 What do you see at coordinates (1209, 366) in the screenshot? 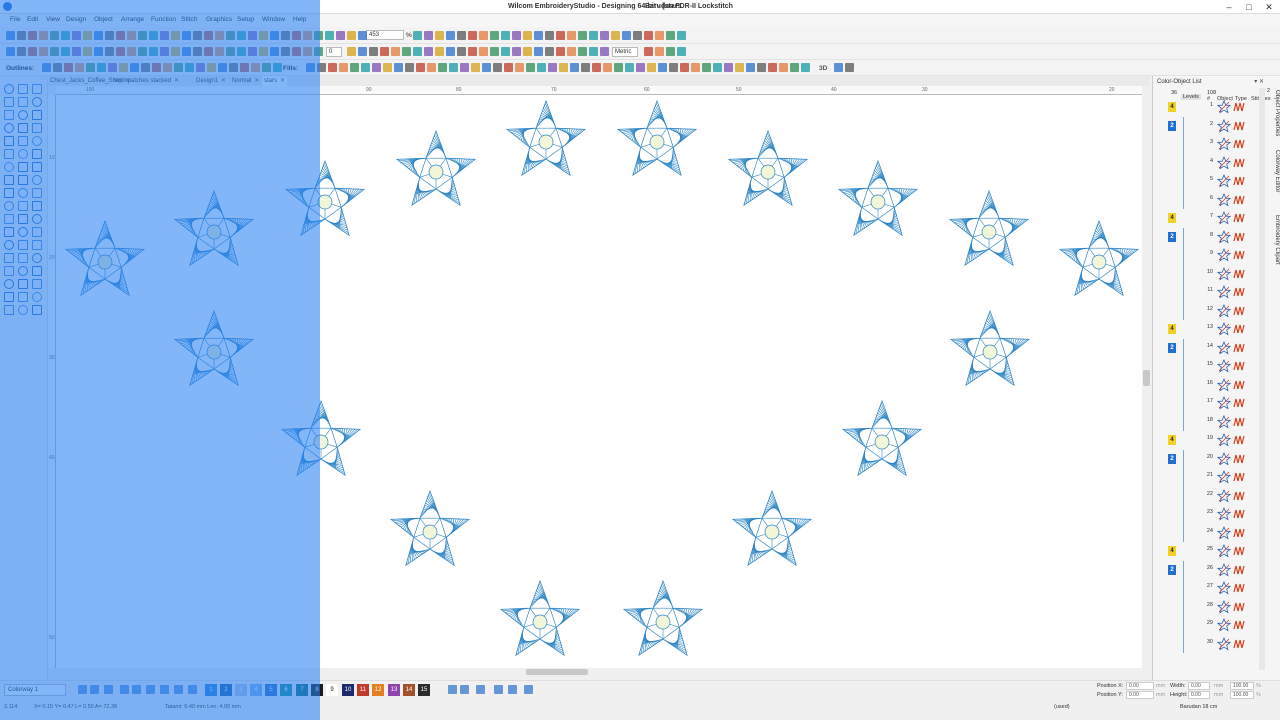
I see `object-row: 15` at bounding box center [1209, 366].